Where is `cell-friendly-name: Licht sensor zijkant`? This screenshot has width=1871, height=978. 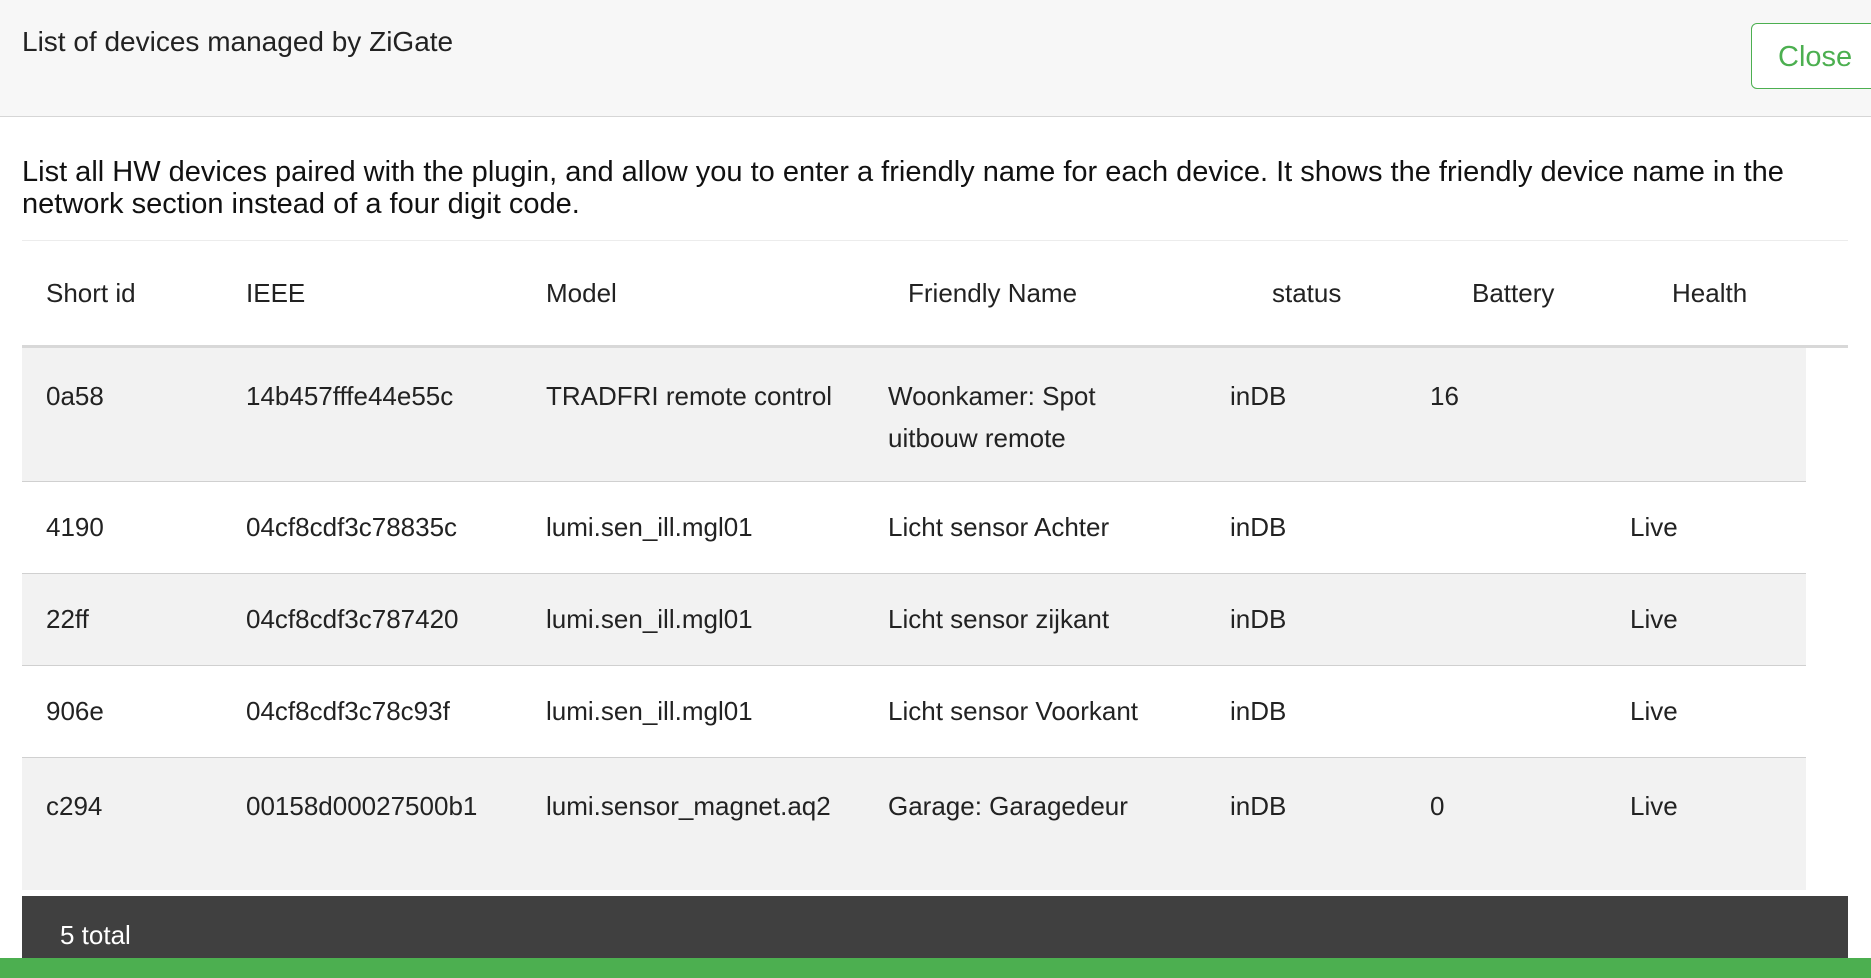
cell-friendly-name: Licht sensor zijkant is located at coordinates (998, 619).